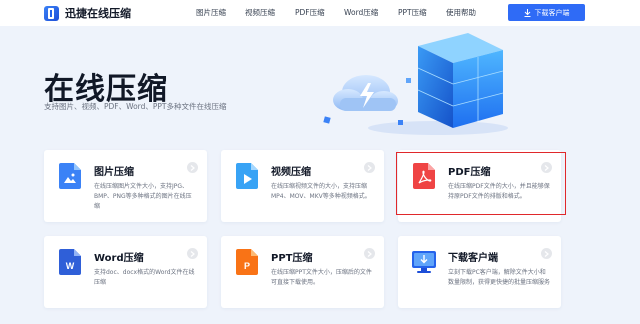  I want to click on card-description: 在线压缩图片文件大小，支持JPG、BMP、PNG等多种格式的图片在线压缩, so click(143, 196).